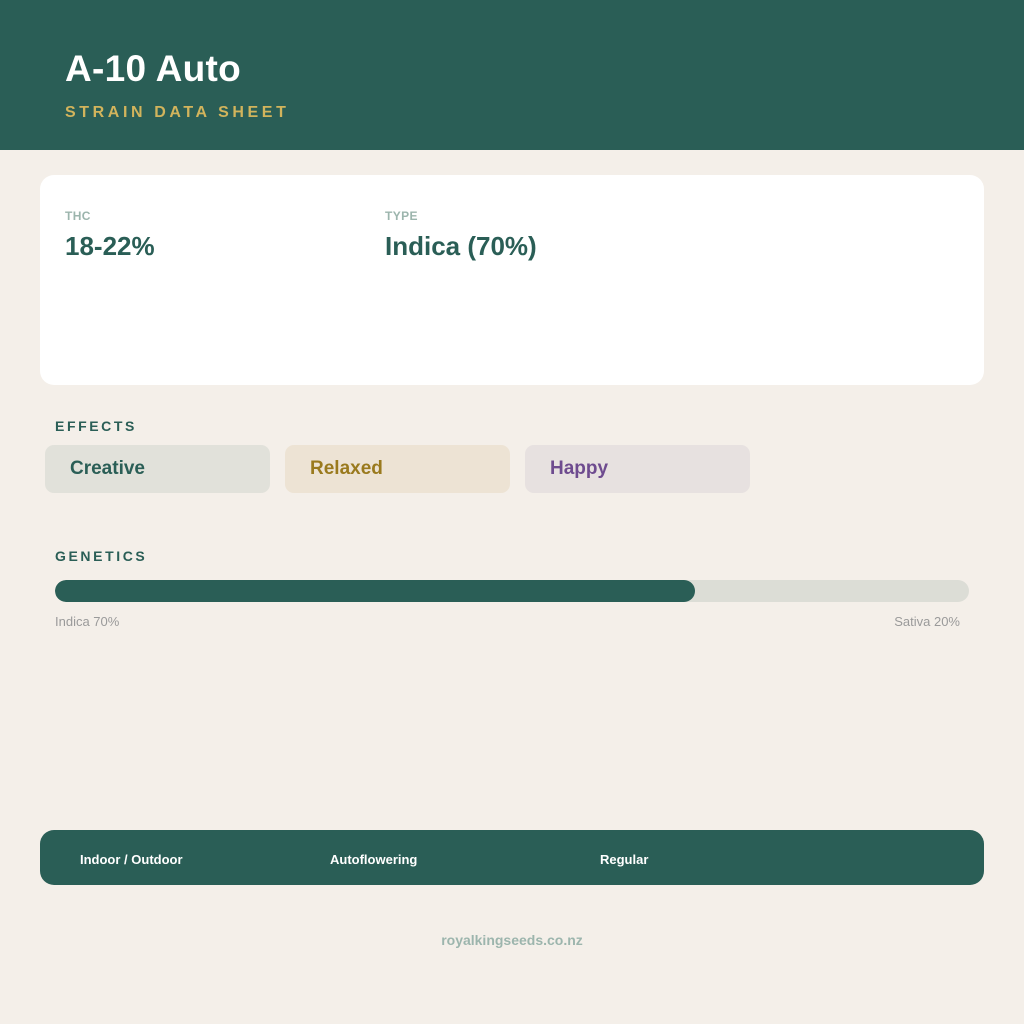  What do you see at coordinates (512, 940) in the screenshot?
I see `website-link: royalkingseeds.co.nz` at bounding box center [512, 940].